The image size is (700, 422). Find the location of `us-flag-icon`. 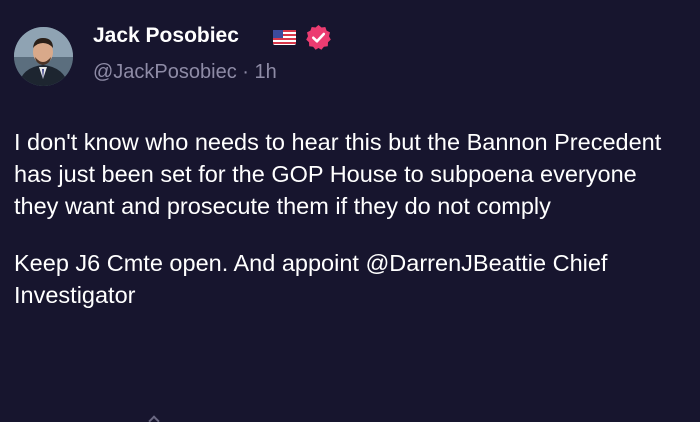

us-flag-icon is located at coordinates (284, 37).